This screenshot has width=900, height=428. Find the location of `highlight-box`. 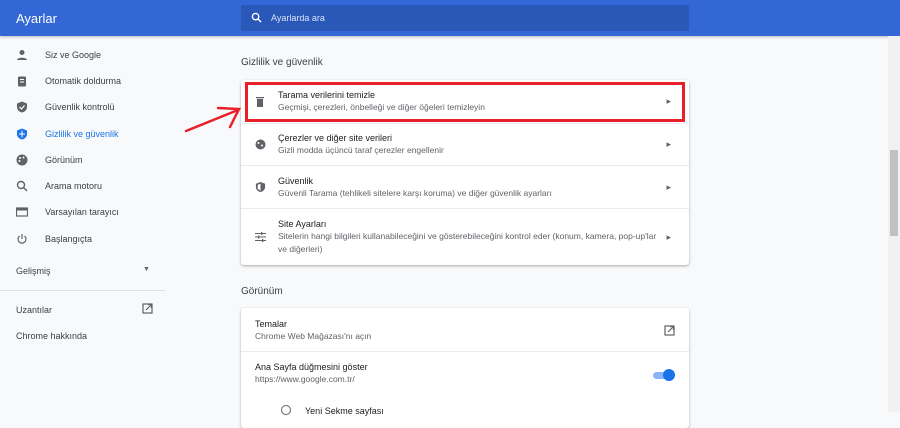

highlight-box is located at coordinates (465, 102).